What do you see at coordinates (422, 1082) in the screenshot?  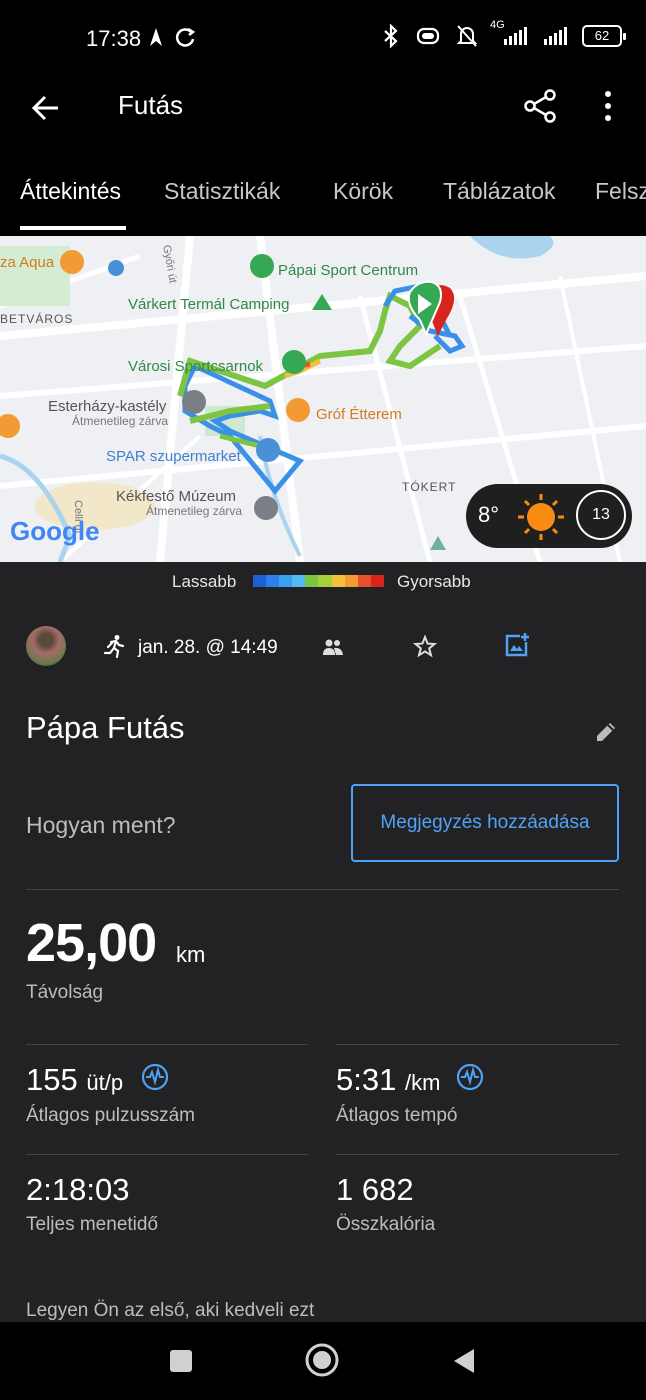 I see `stat-unit: /km` at bounding box center [422, 1082].